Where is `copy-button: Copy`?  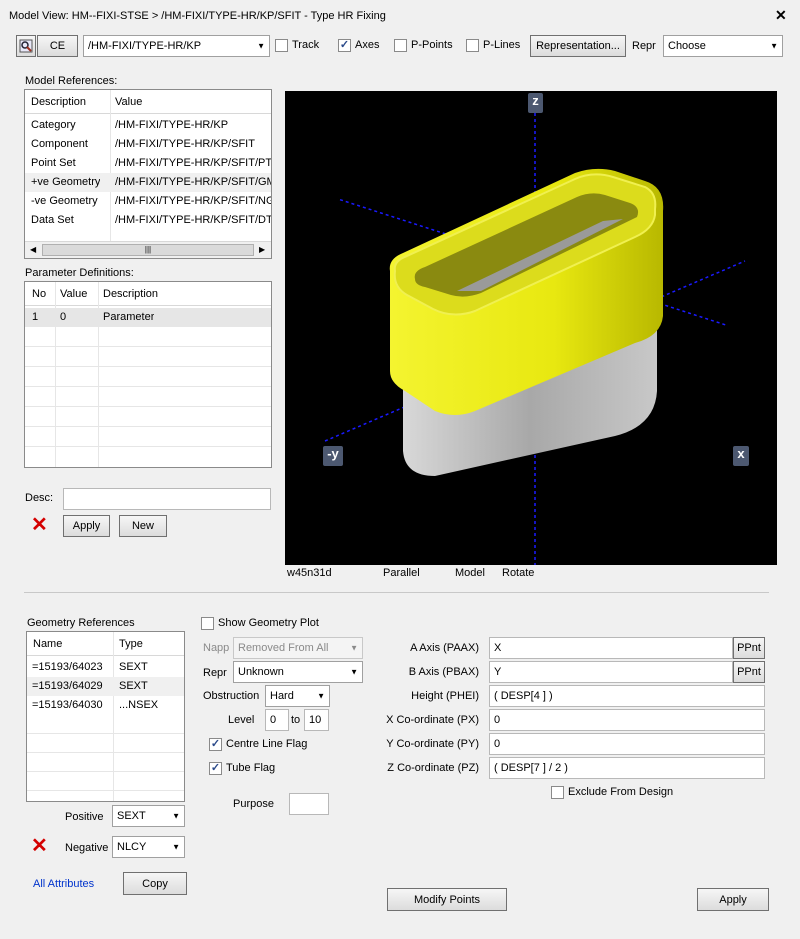 copy-button: Copy is located at coordinates (155, 883).